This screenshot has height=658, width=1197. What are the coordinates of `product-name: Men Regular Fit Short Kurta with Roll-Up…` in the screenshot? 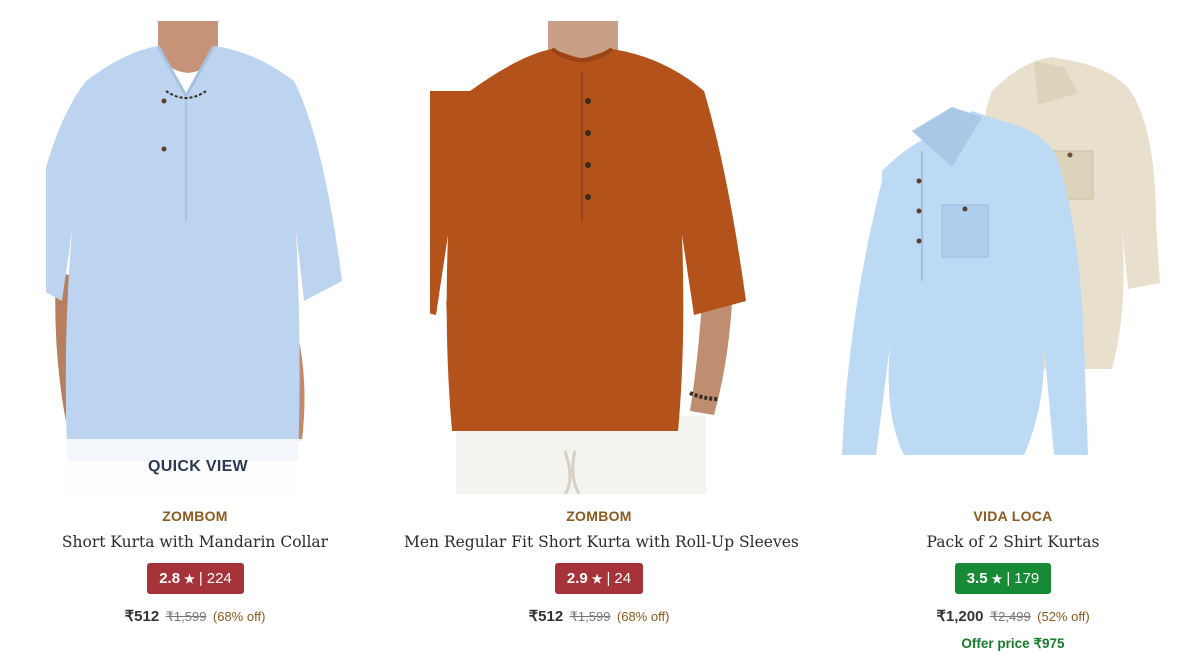 It's located at (601, 542).